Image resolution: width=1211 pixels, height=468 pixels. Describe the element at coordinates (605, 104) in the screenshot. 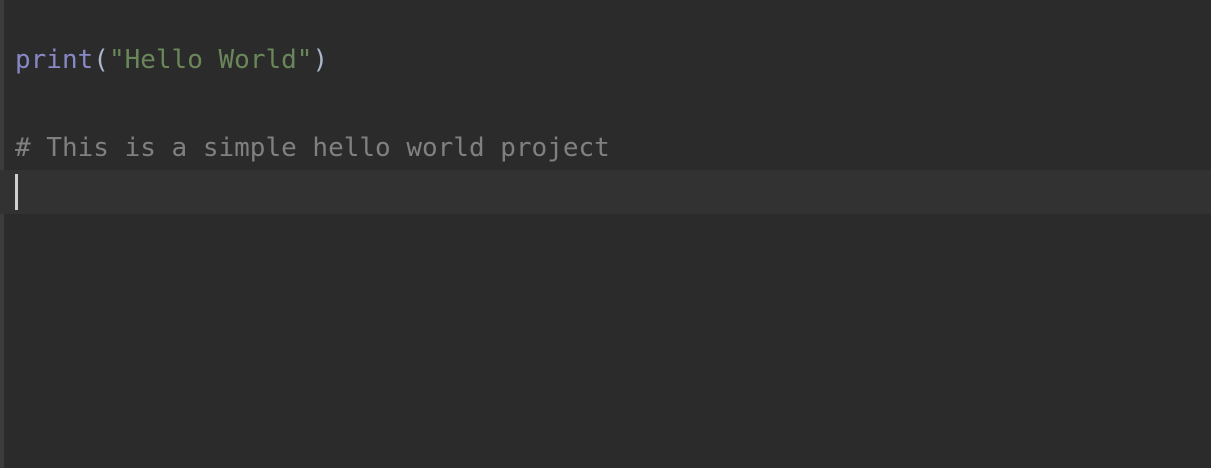

I see `code-line-empty` at that location.